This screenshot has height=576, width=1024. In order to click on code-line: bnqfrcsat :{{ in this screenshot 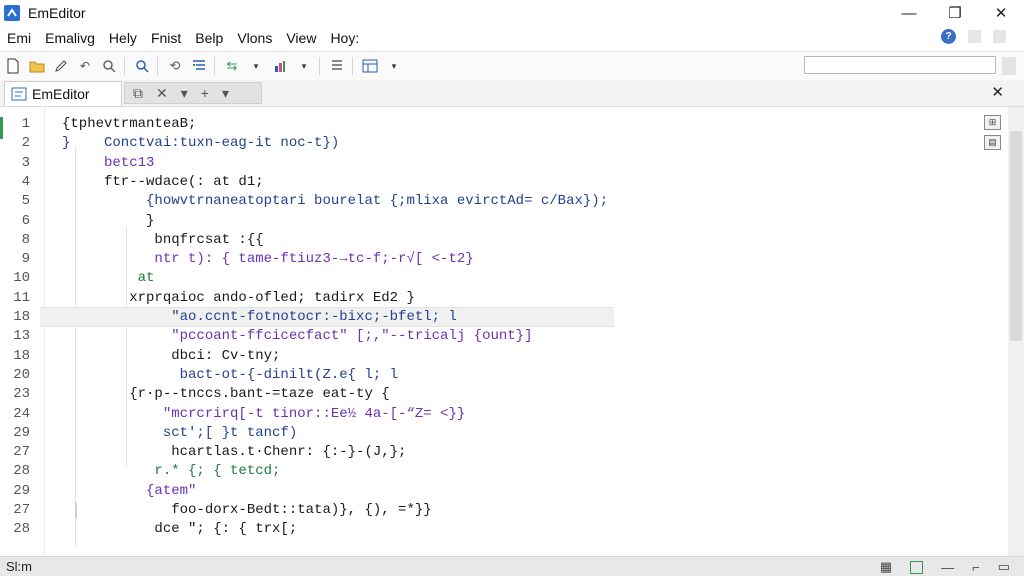, I will do `click(162, 240)`.